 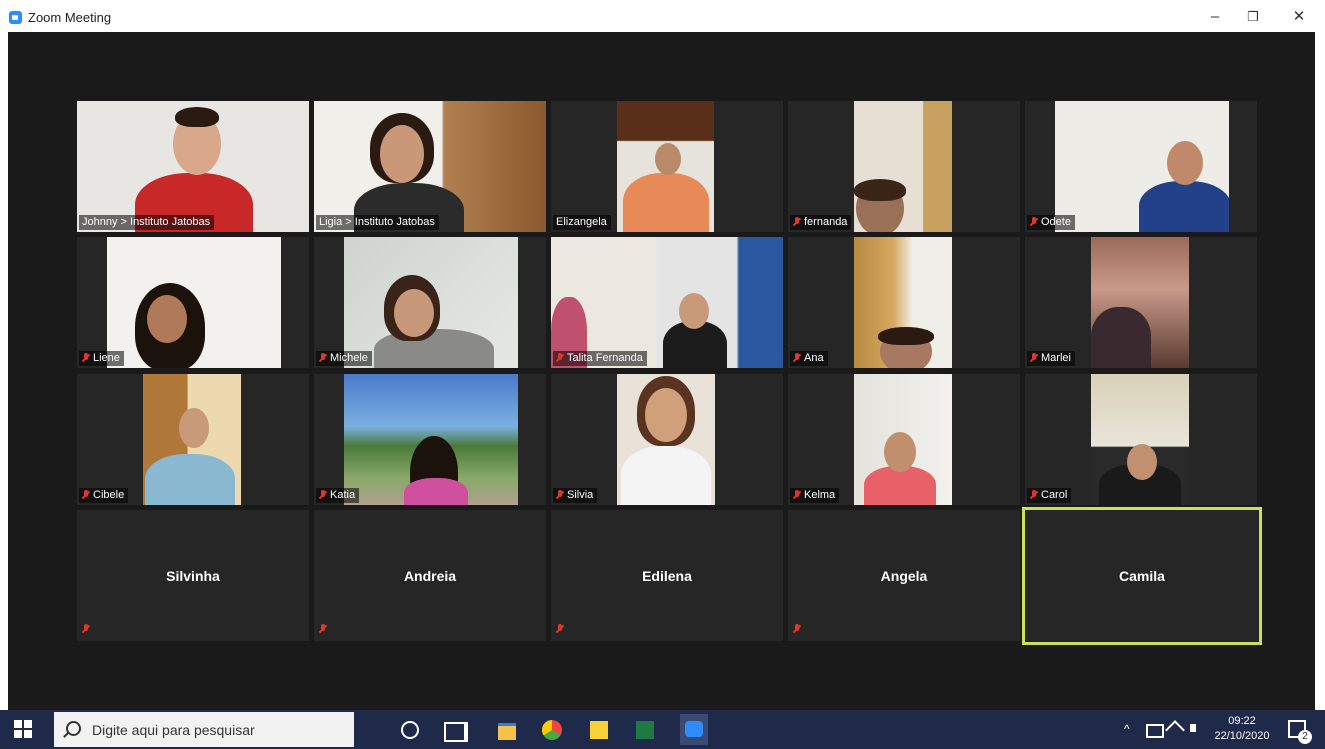 I want to click on participant-tile: Cibele, so click(x=193, y=439).